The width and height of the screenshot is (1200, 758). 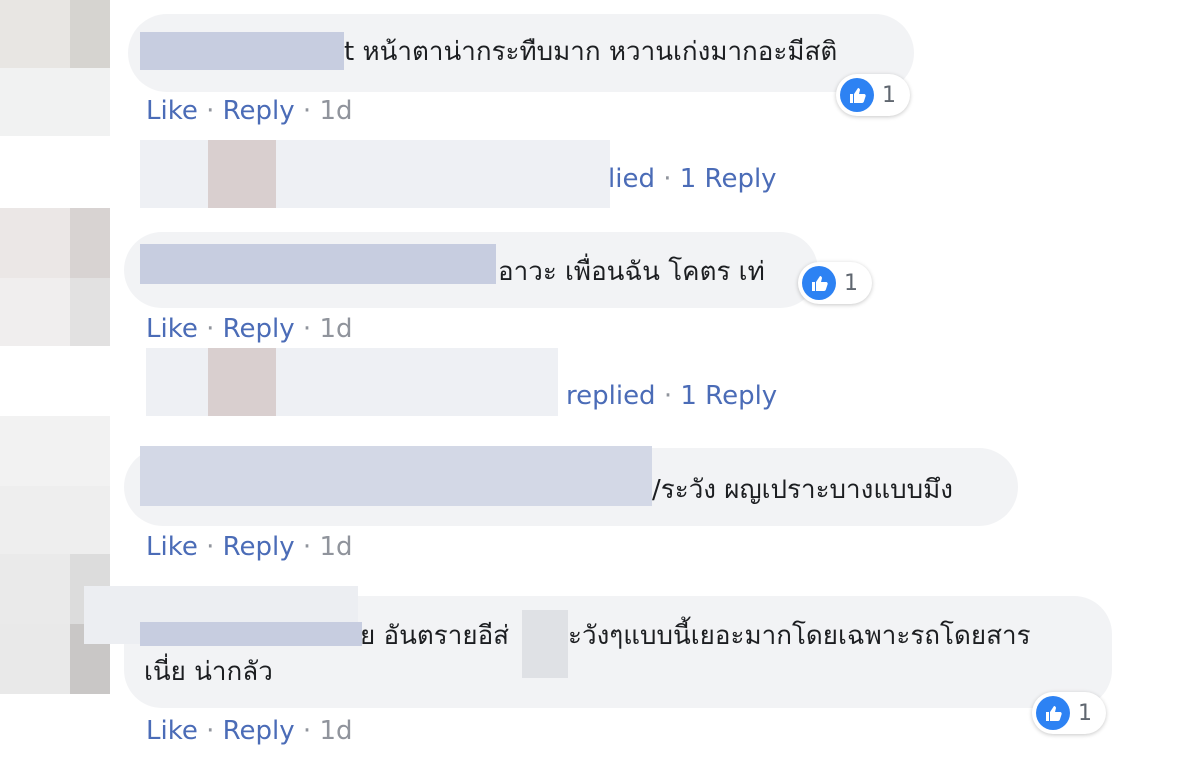 What do you see at coordinates (435, 636) in the screenshot?
I see `comment-text-line-1: ย อันตรายอีส่` at bounding box center [435, 636].